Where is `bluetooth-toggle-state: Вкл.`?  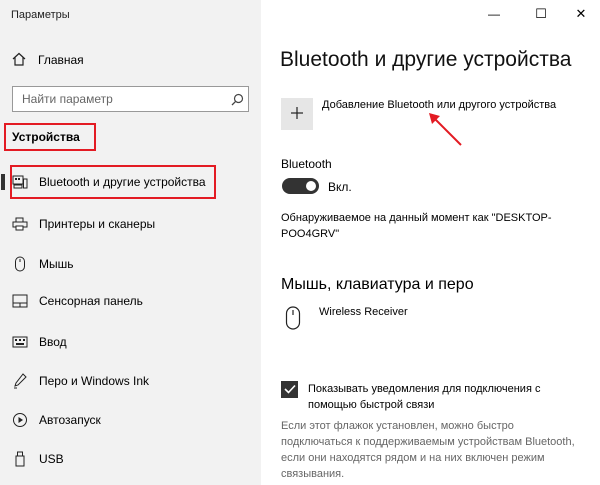 bluetooth-toggle-state: Вкл. is located at coordinates (340, 187).